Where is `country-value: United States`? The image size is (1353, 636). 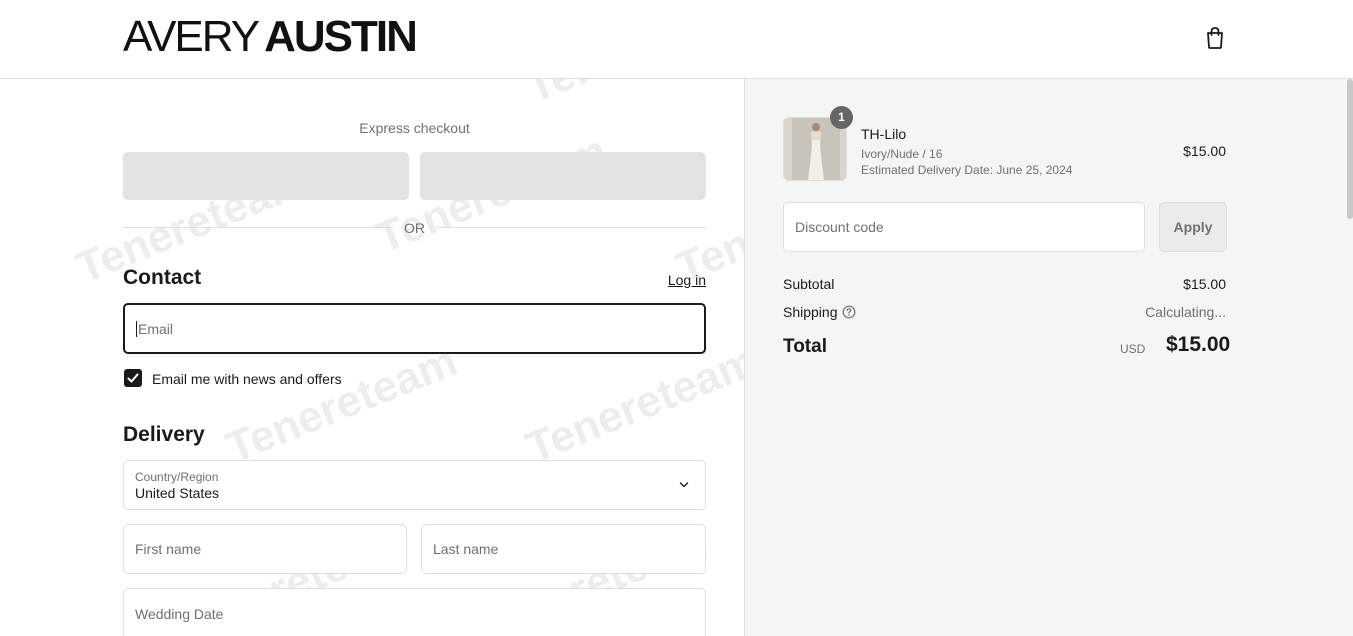
country-value: United States is located at coordinates (177, 493).